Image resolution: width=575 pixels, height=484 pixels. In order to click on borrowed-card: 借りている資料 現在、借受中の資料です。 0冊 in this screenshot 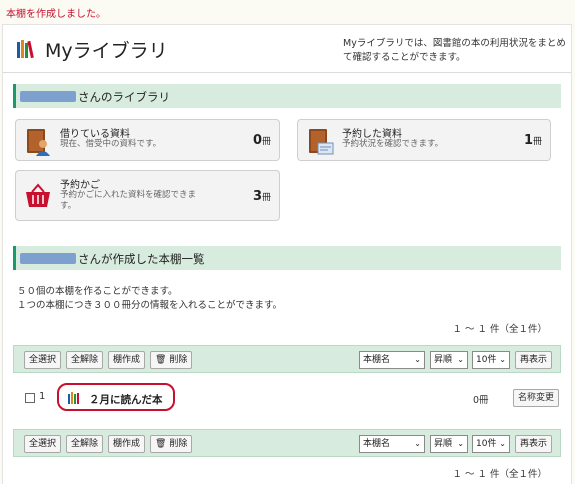, I will do `click(147, 140)`.